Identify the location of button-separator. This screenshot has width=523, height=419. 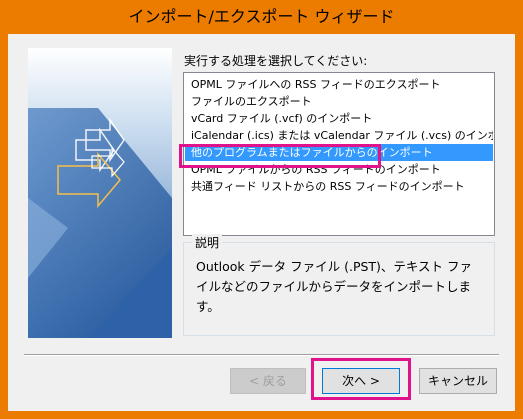
(261, 355).